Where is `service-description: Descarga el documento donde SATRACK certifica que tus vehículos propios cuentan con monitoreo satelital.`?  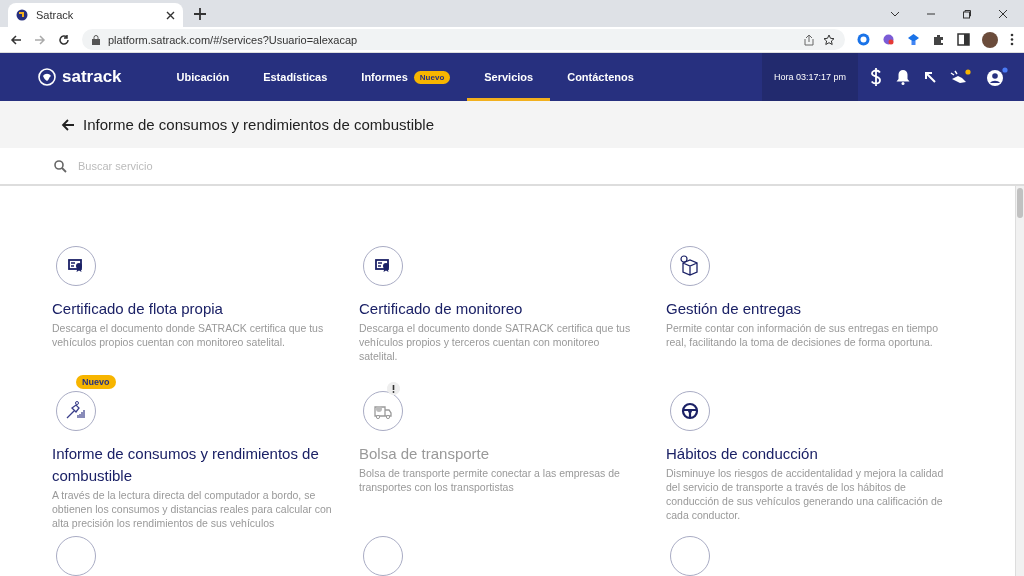 service-description: Descarga el documento donde SATRACK certifica que tus vehículos propios cuentan con monitoreo satelital. is located at coordinates (188, 335).